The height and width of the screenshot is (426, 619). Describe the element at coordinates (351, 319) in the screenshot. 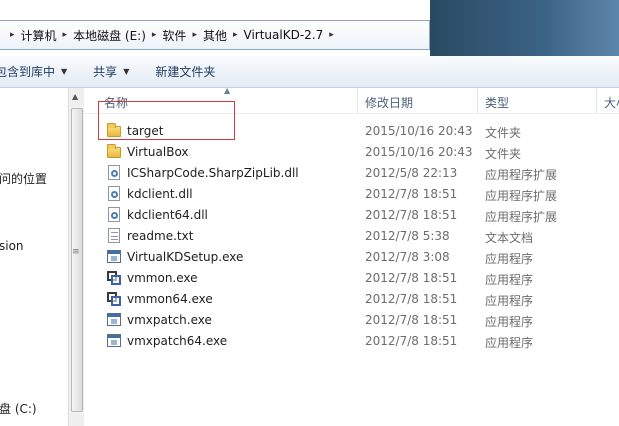

I see `file-row: vmxpatch.exe 2012/7/8 18:51 应用程序` at that location.